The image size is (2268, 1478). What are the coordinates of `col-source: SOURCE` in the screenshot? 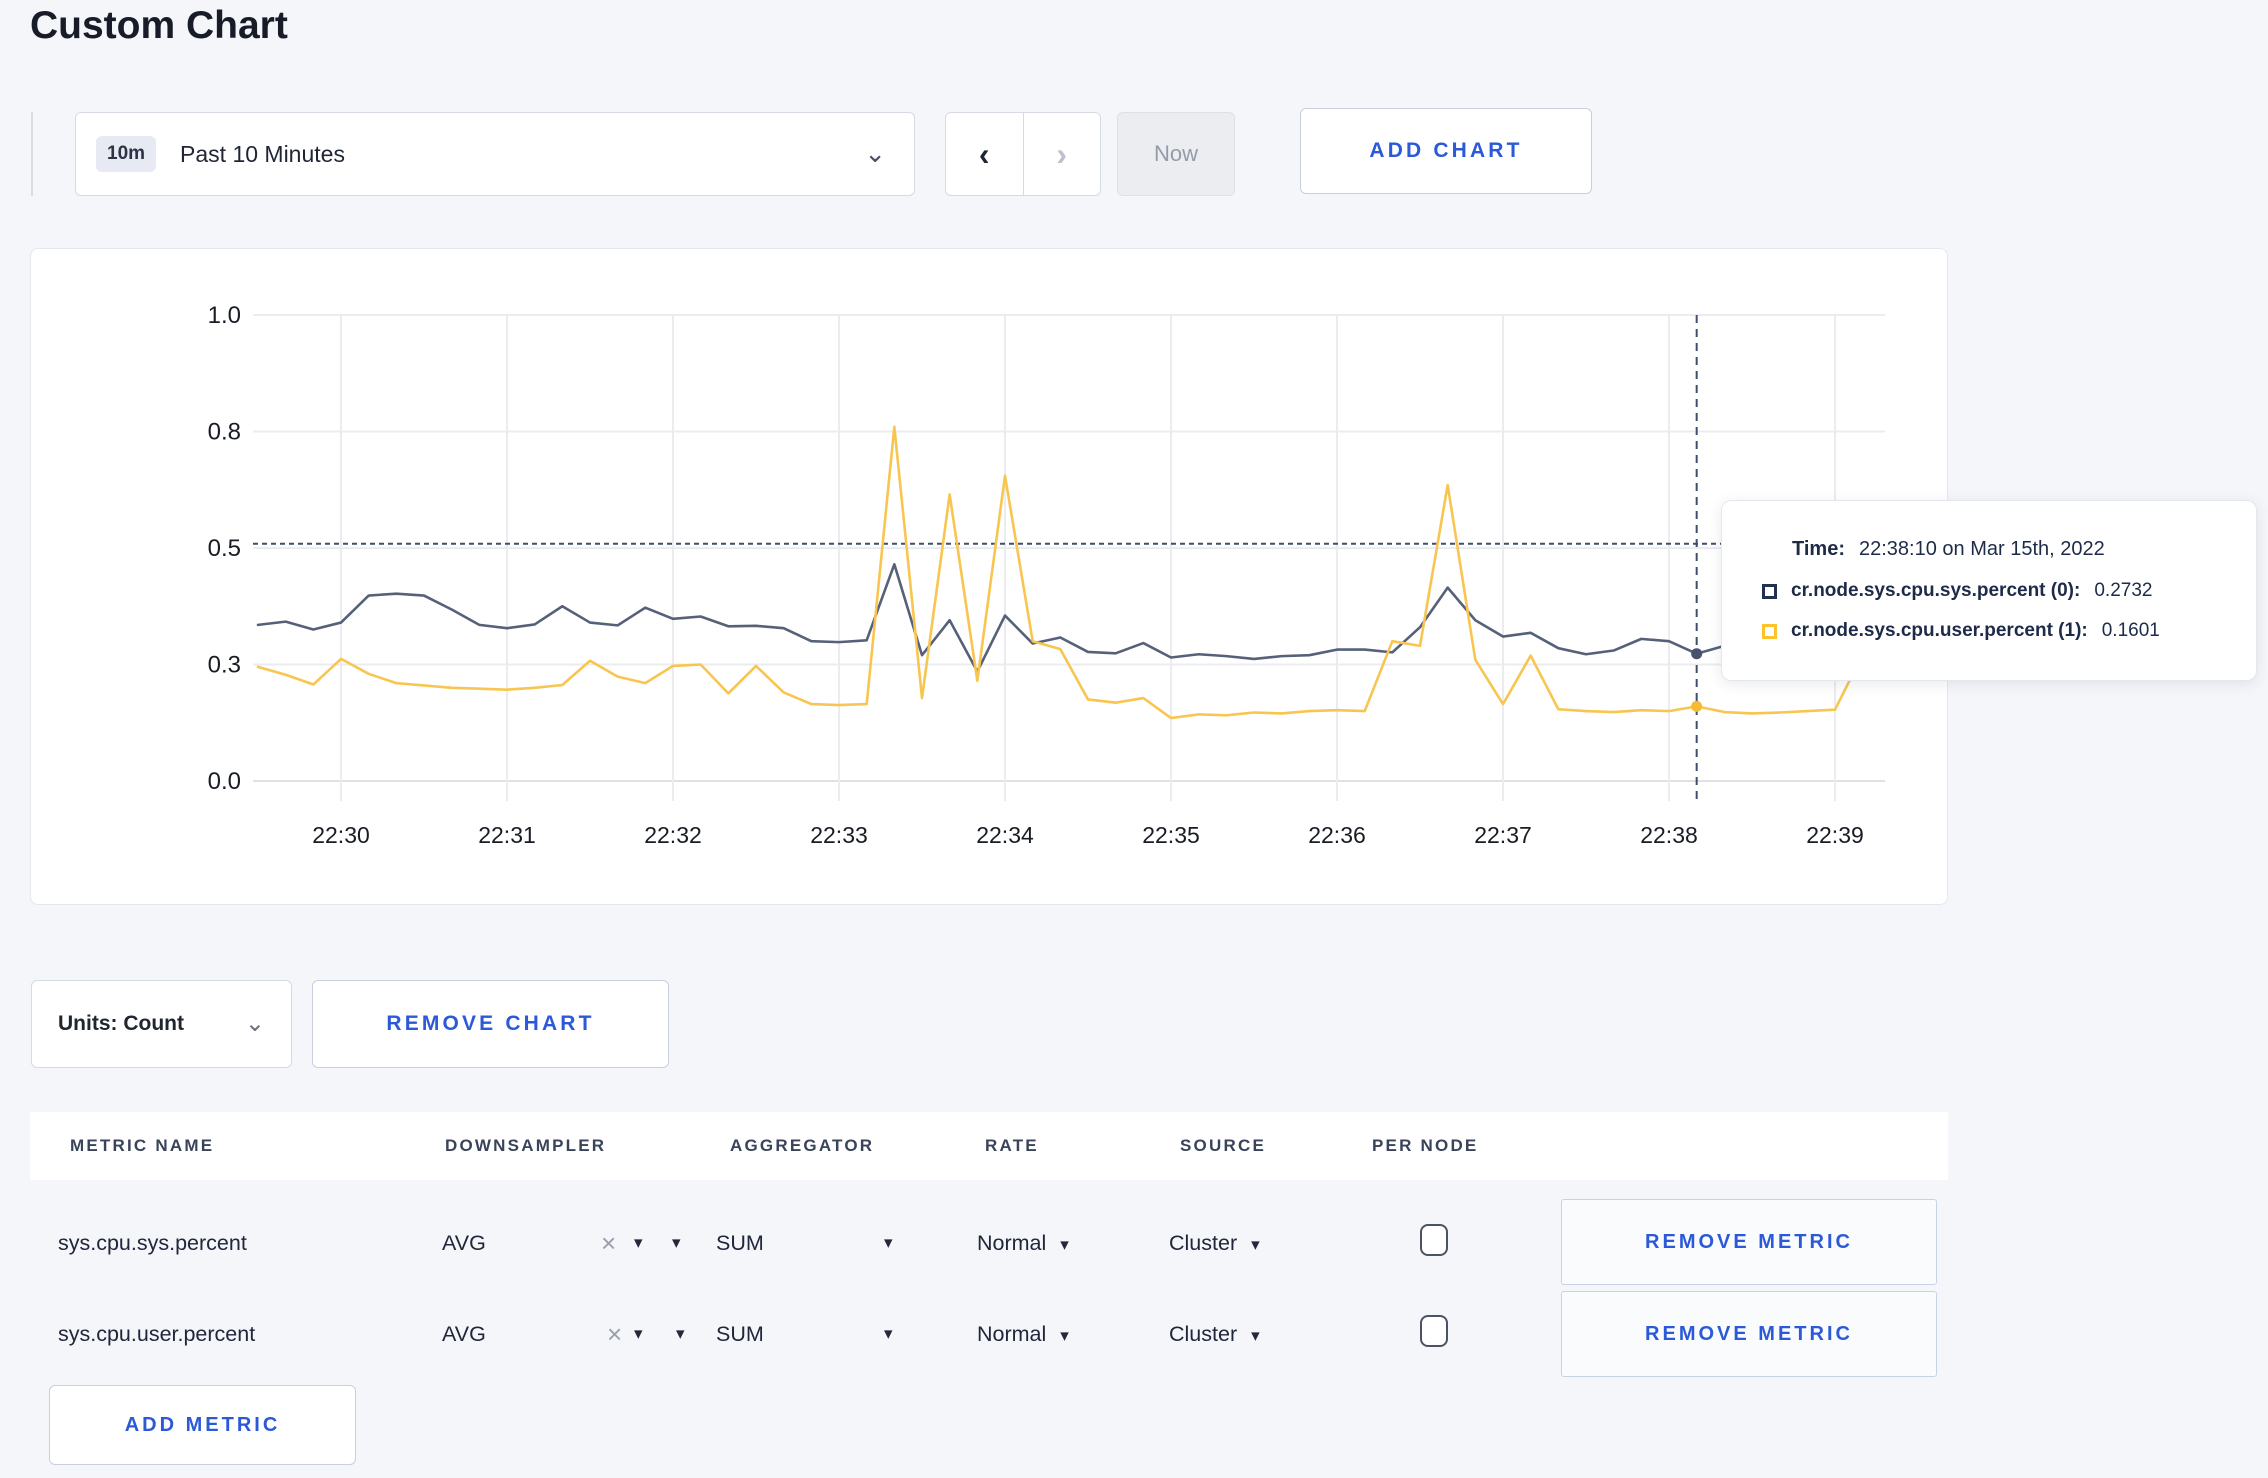 It's located at (1223, 1145).